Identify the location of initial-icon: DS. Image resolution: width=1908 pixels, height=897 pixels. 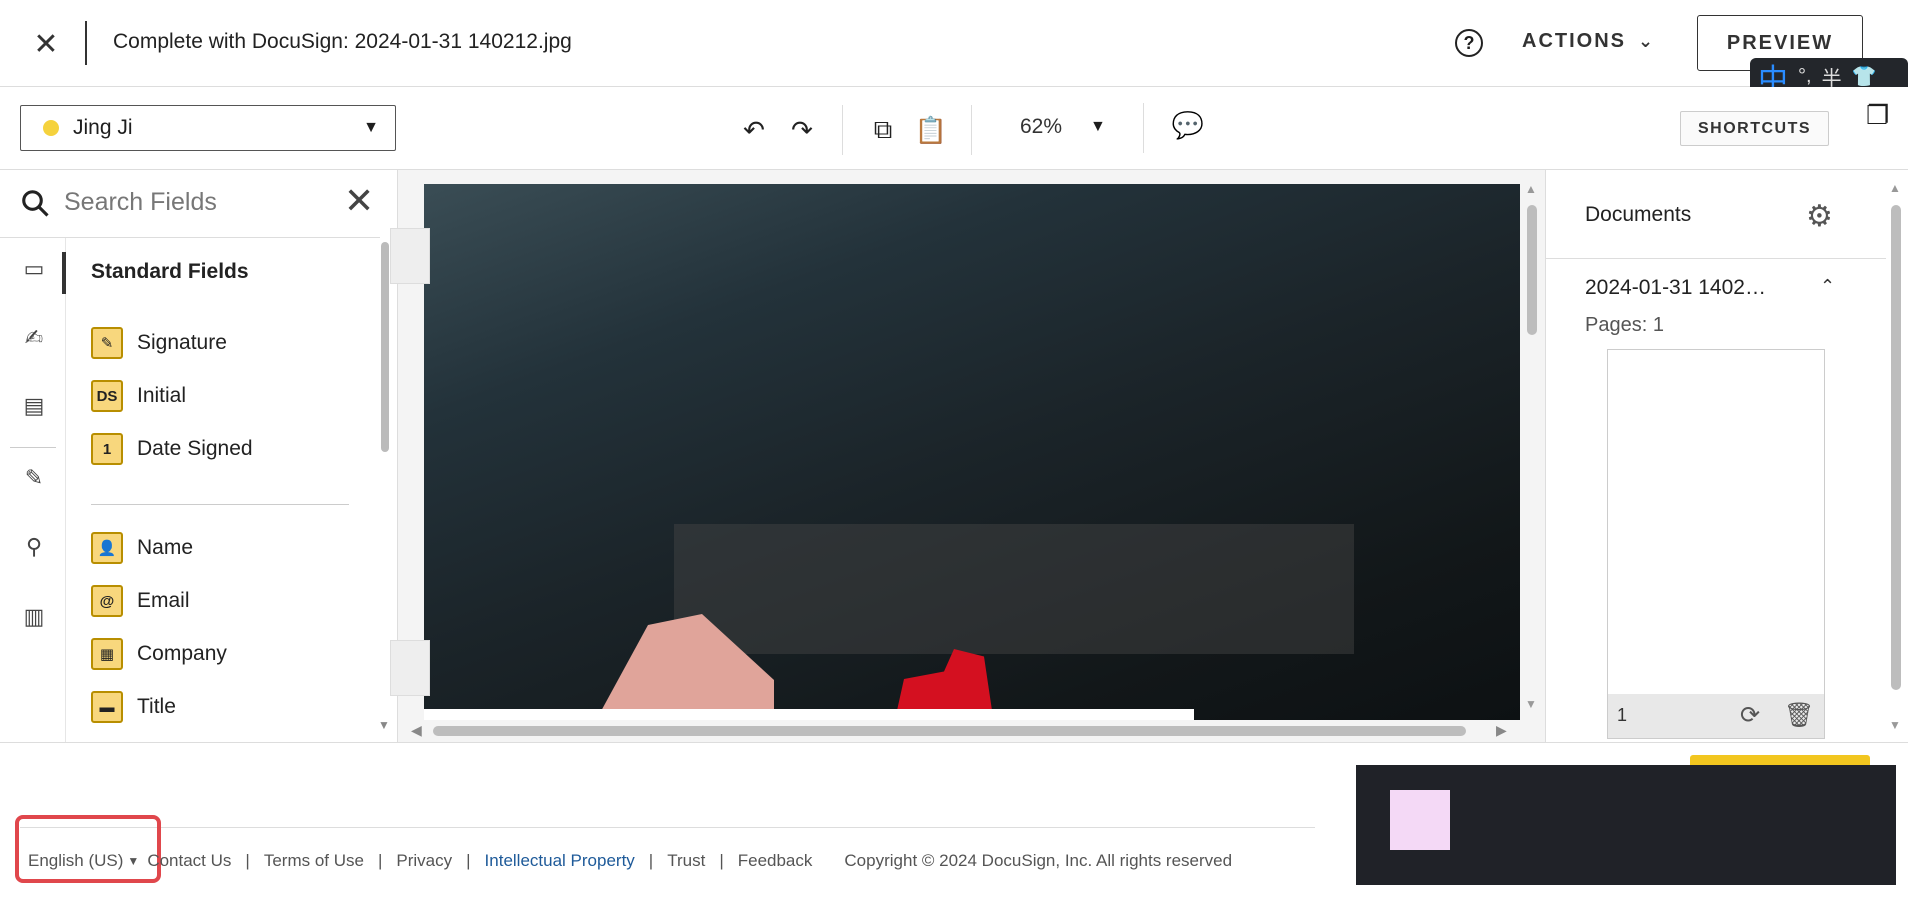
(107, 396).